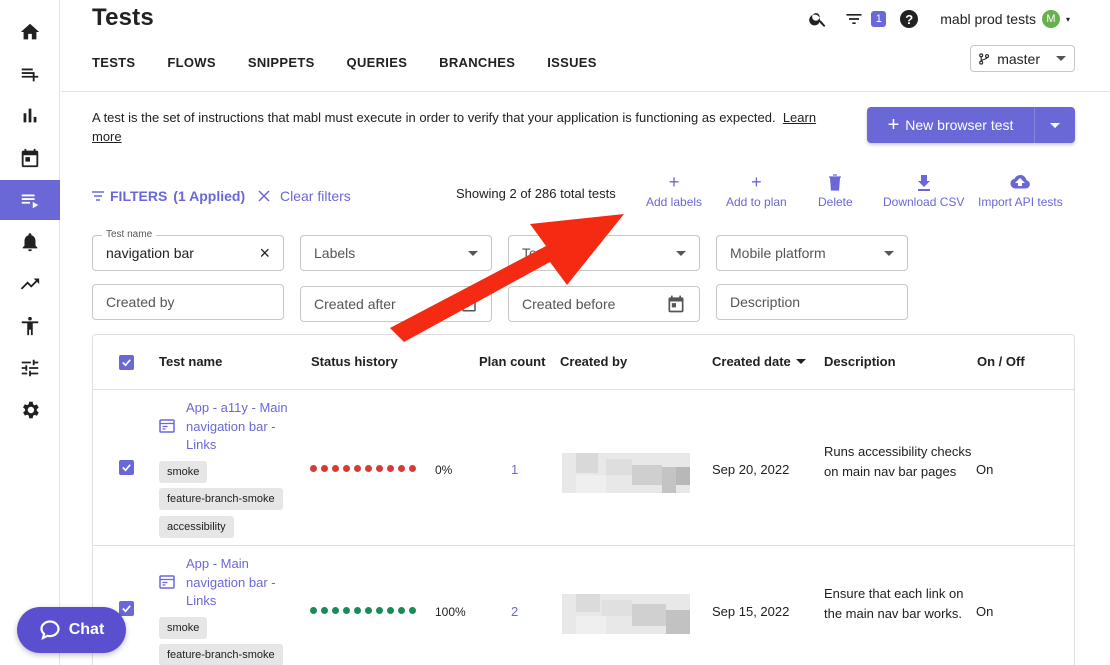 The height and width of the screenshot is (665, 1110). Describe the element at coordinates (188, 250) in the screenshot. I see `test-name-filter-input: Test name navigation bar ×` at that location.